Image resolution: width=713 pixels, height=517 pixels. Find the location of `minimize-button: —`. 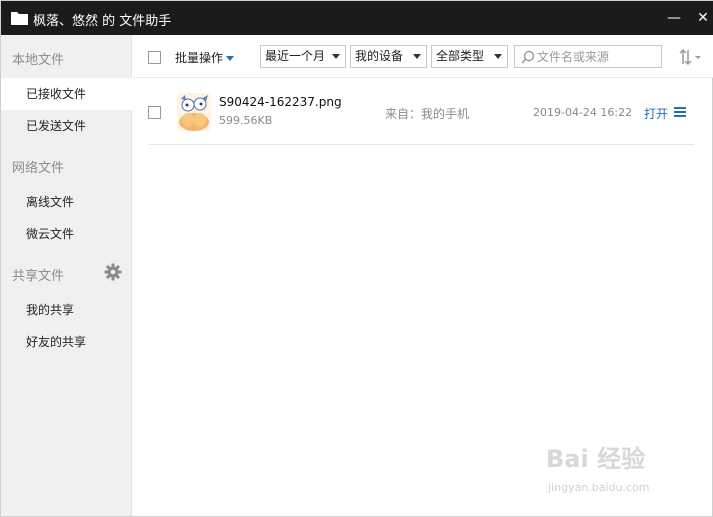

minimize-button: — is located at coordinates (674, 18).